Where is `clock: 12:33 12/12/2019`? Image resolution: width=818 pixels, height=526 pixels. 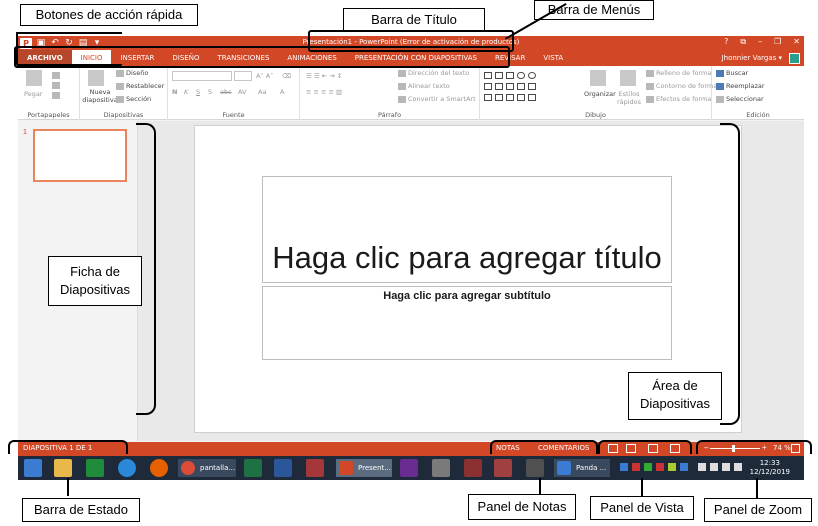
clock: 12:33 12/12/2019 is located at coordinates (770, 468).